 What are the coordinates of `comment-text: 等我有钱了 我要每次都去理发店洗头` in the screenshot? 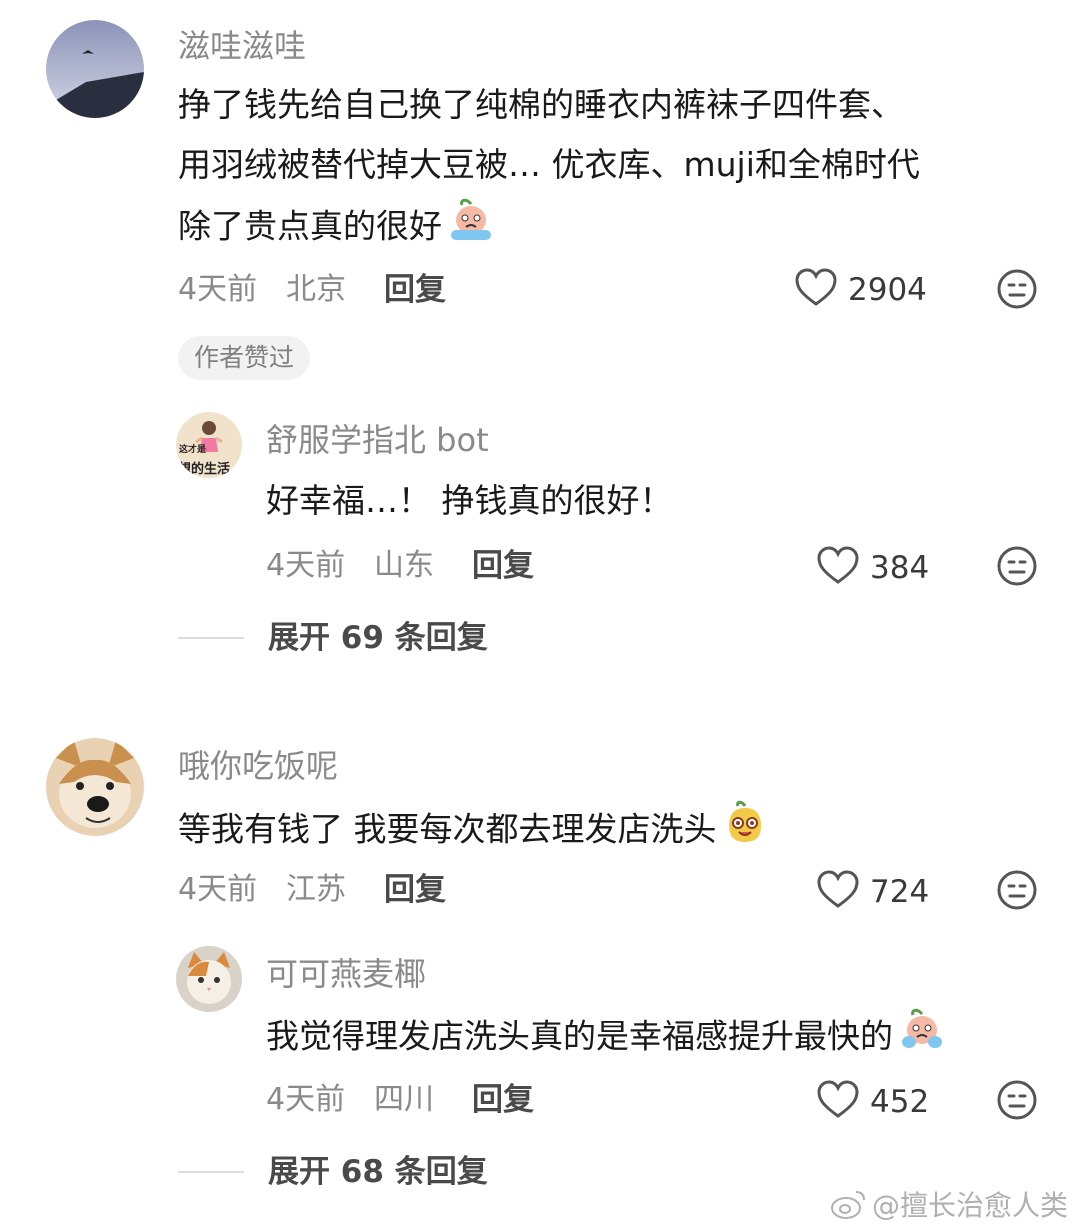 It's located at (447, 829).